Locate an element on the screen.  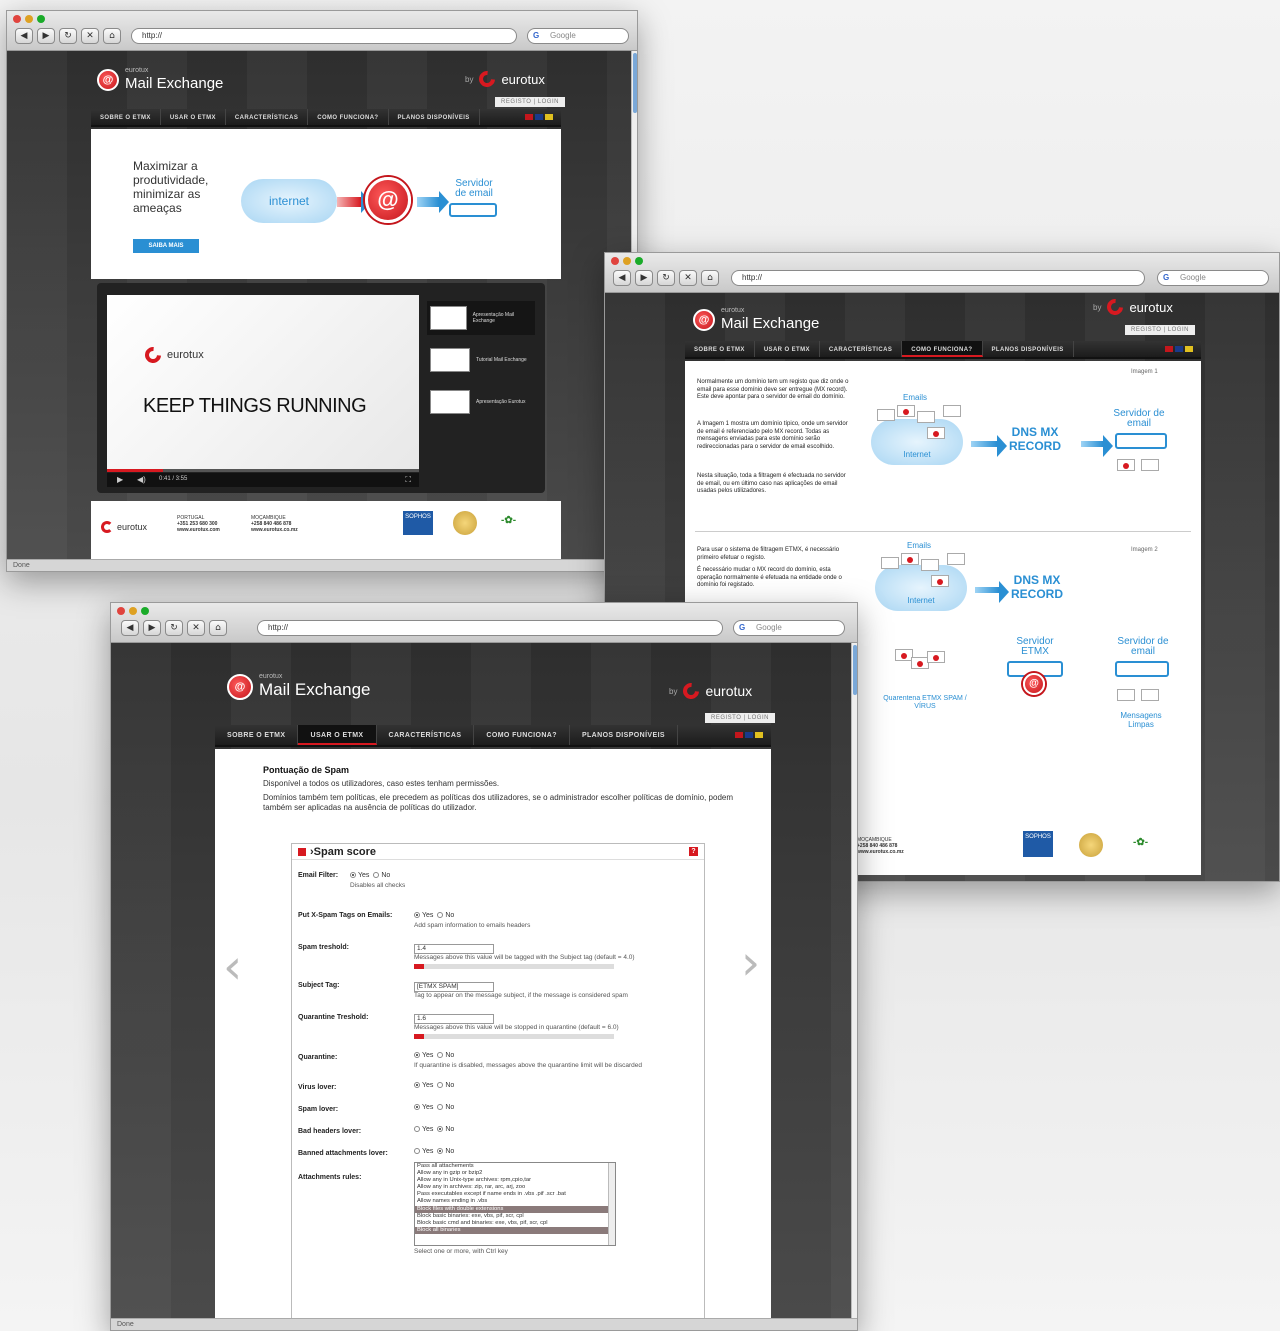
saiba-mais-button: SAIBA MAIS is located at coordinates (166, 246).